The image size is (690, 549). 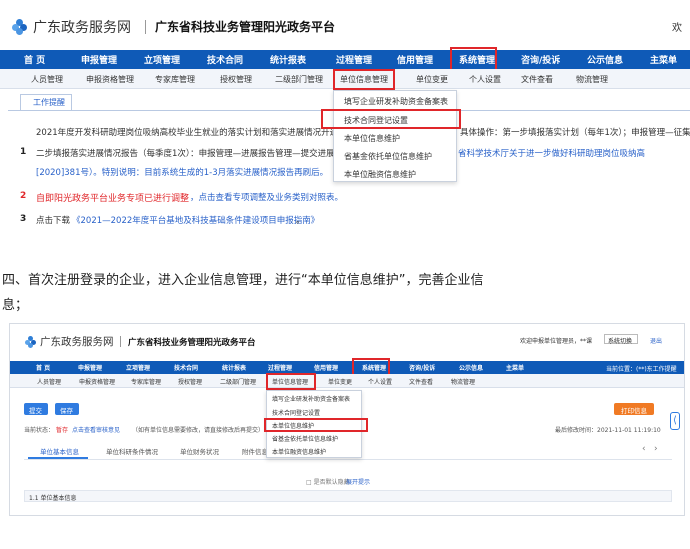 I want to click on print-label: 打印信息, so click(x=634, y=411).